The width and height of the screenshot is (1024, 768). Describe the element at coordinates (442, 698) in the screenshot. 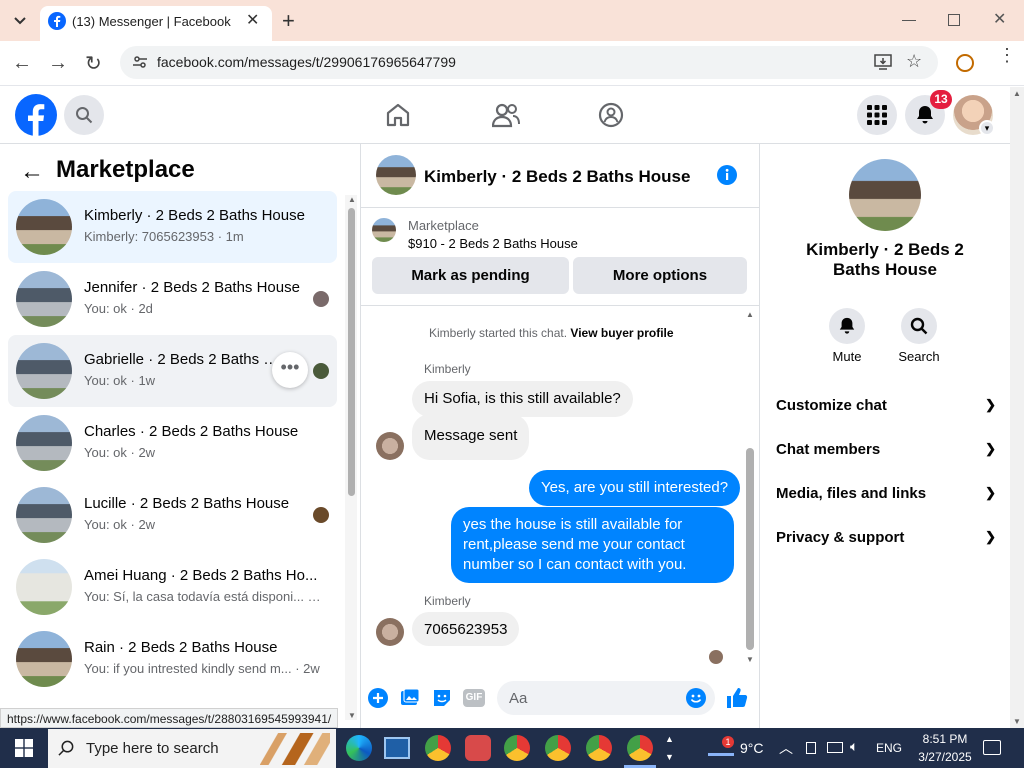

I see `sticker-icon` at that location.